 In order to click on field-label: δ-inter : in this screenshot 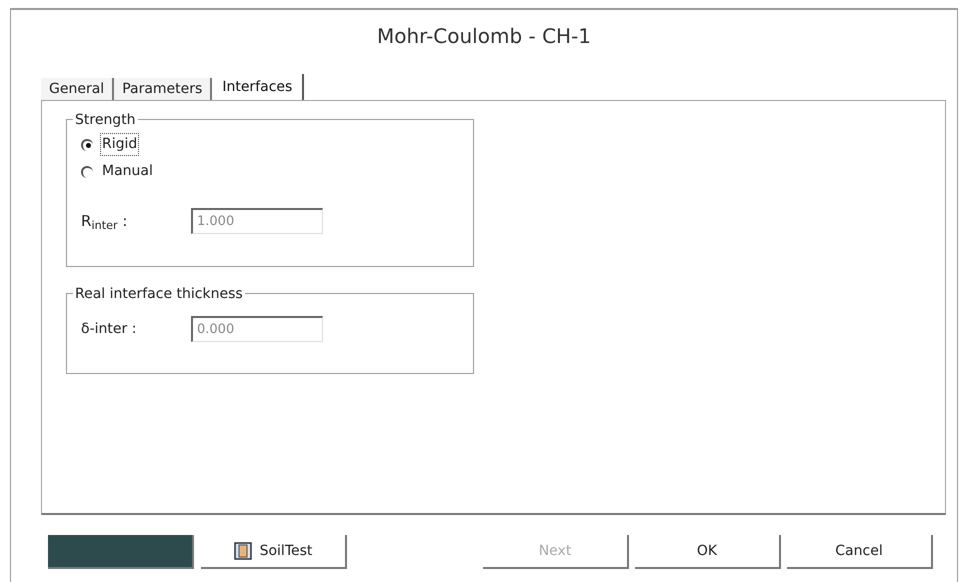, I will do `click(109, 329)`.